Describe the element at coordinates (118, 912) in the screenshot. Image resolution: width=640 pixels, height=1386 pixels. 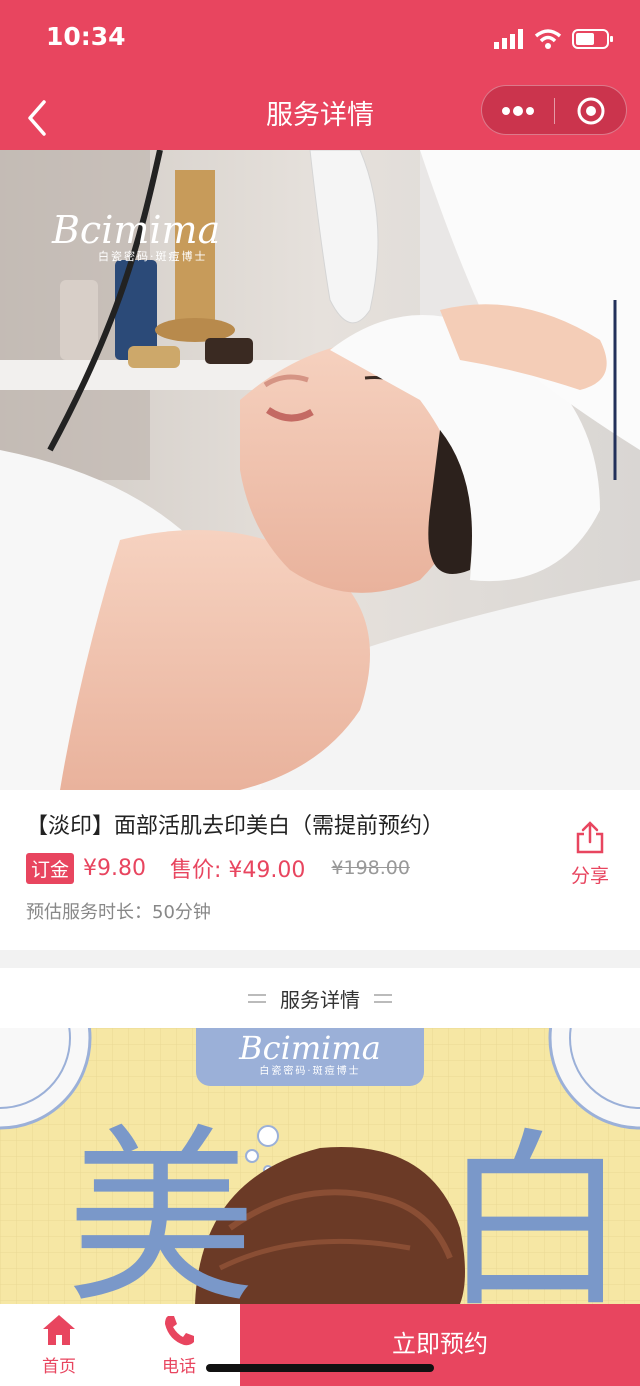
I see `service-duration: 预估服务时长：50分钟` at that location.